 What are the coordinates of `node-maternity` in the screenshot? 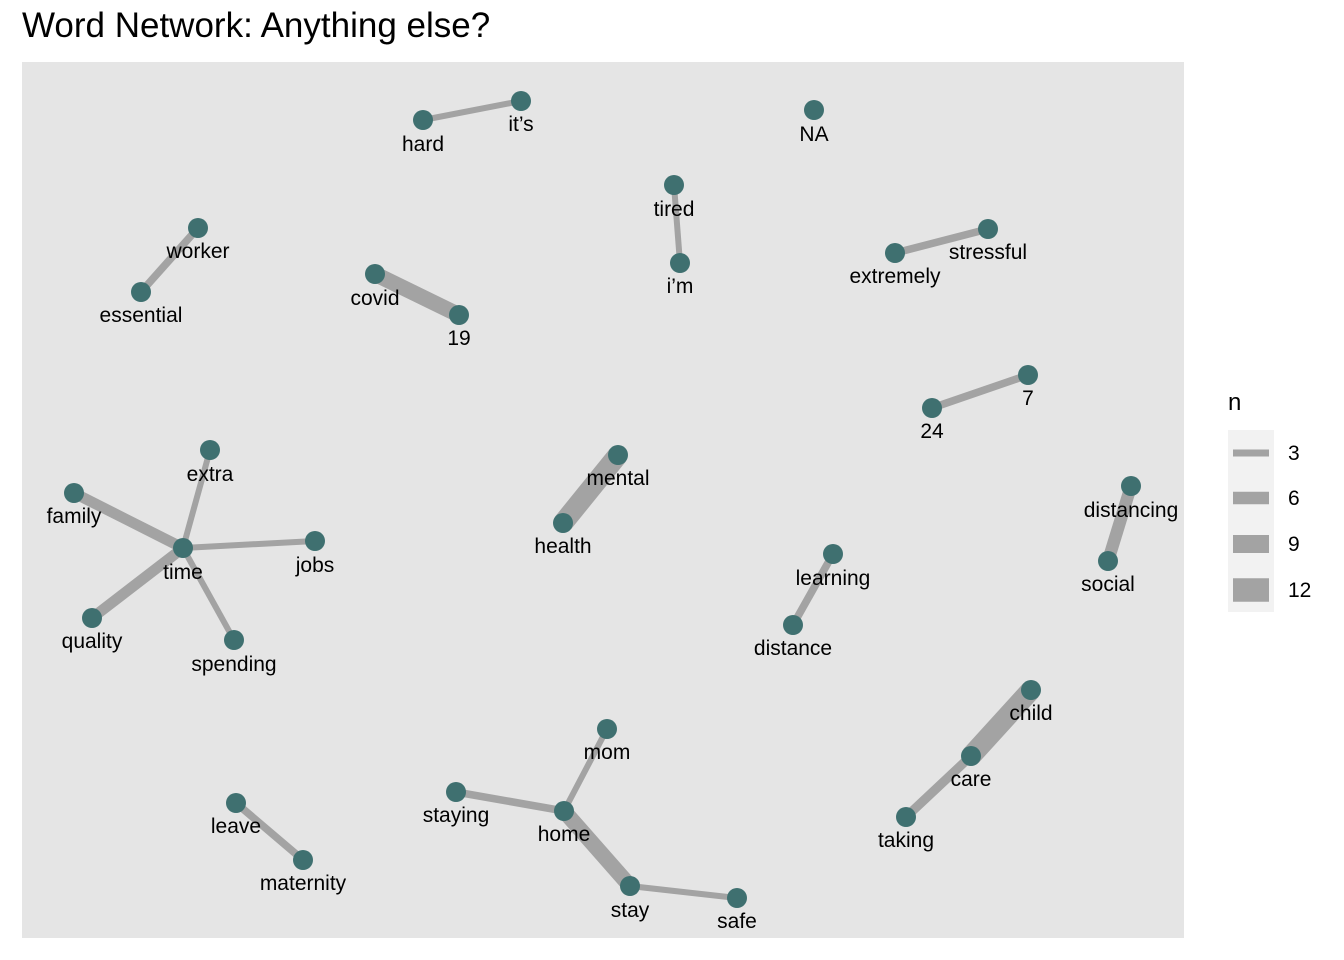 It's located at (303, 860).